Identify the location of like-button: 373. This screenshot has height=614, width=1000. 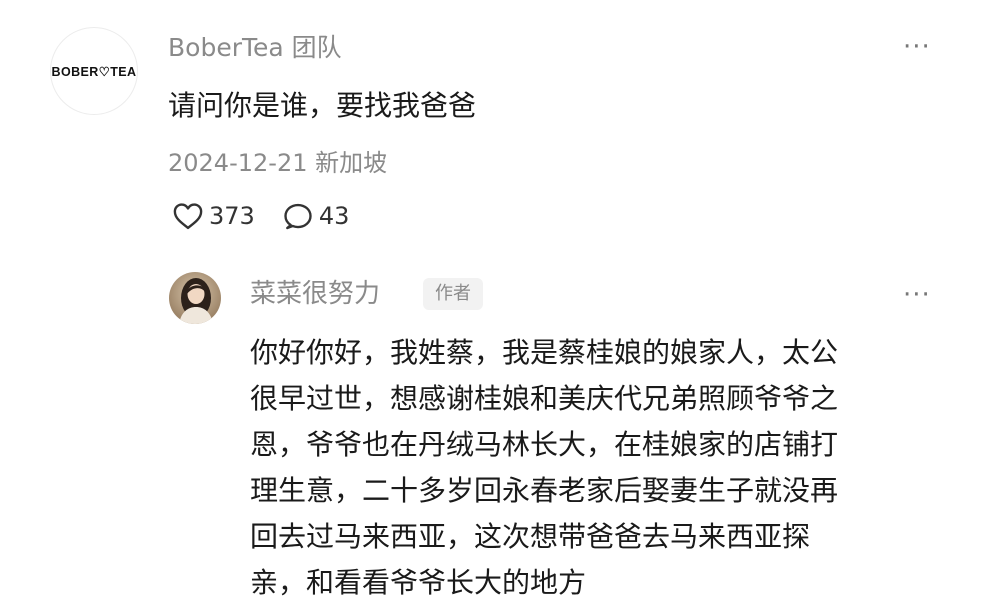
(214, 216).